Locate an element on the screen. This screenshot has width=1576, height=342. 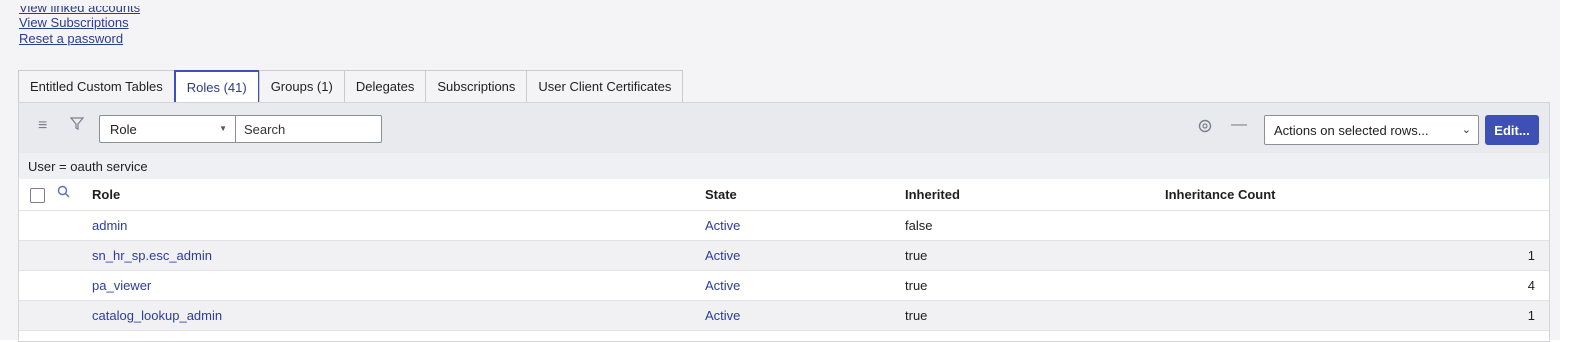
gear-icon is located at coordinates (1205, 128).